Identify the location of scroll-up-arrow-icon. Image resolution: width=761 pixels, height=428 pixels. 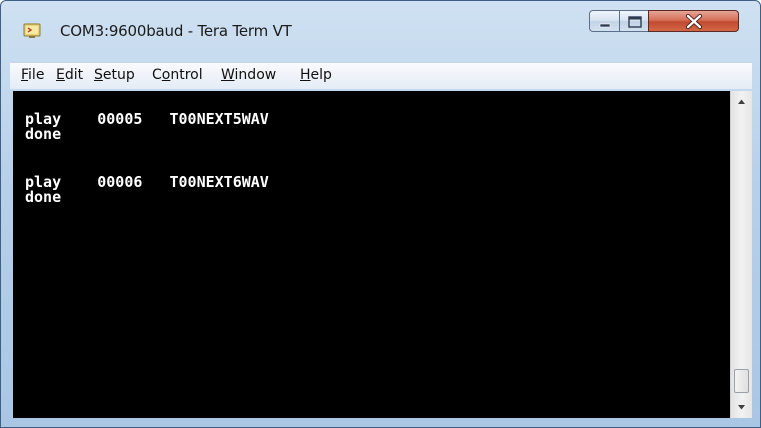
(741, 101).